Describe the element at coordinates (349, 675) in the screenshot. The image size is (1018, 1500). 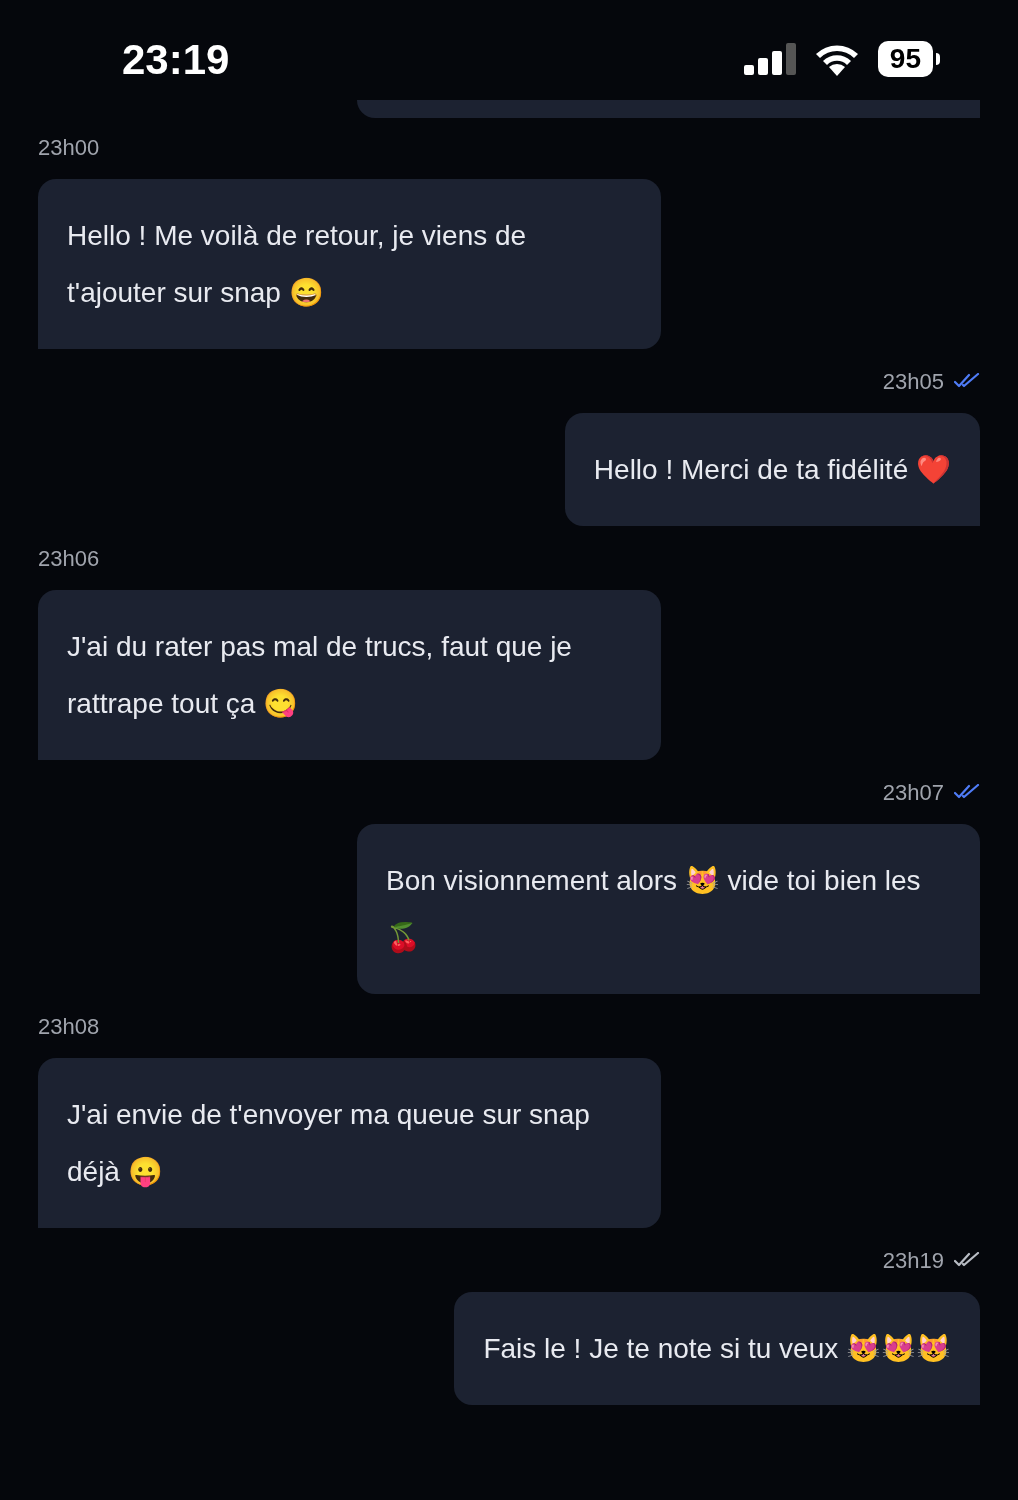
I see `message-bubble: J'ai du rater pas mal de trucs, faut que je rattrape tout ça 😋` at that location.